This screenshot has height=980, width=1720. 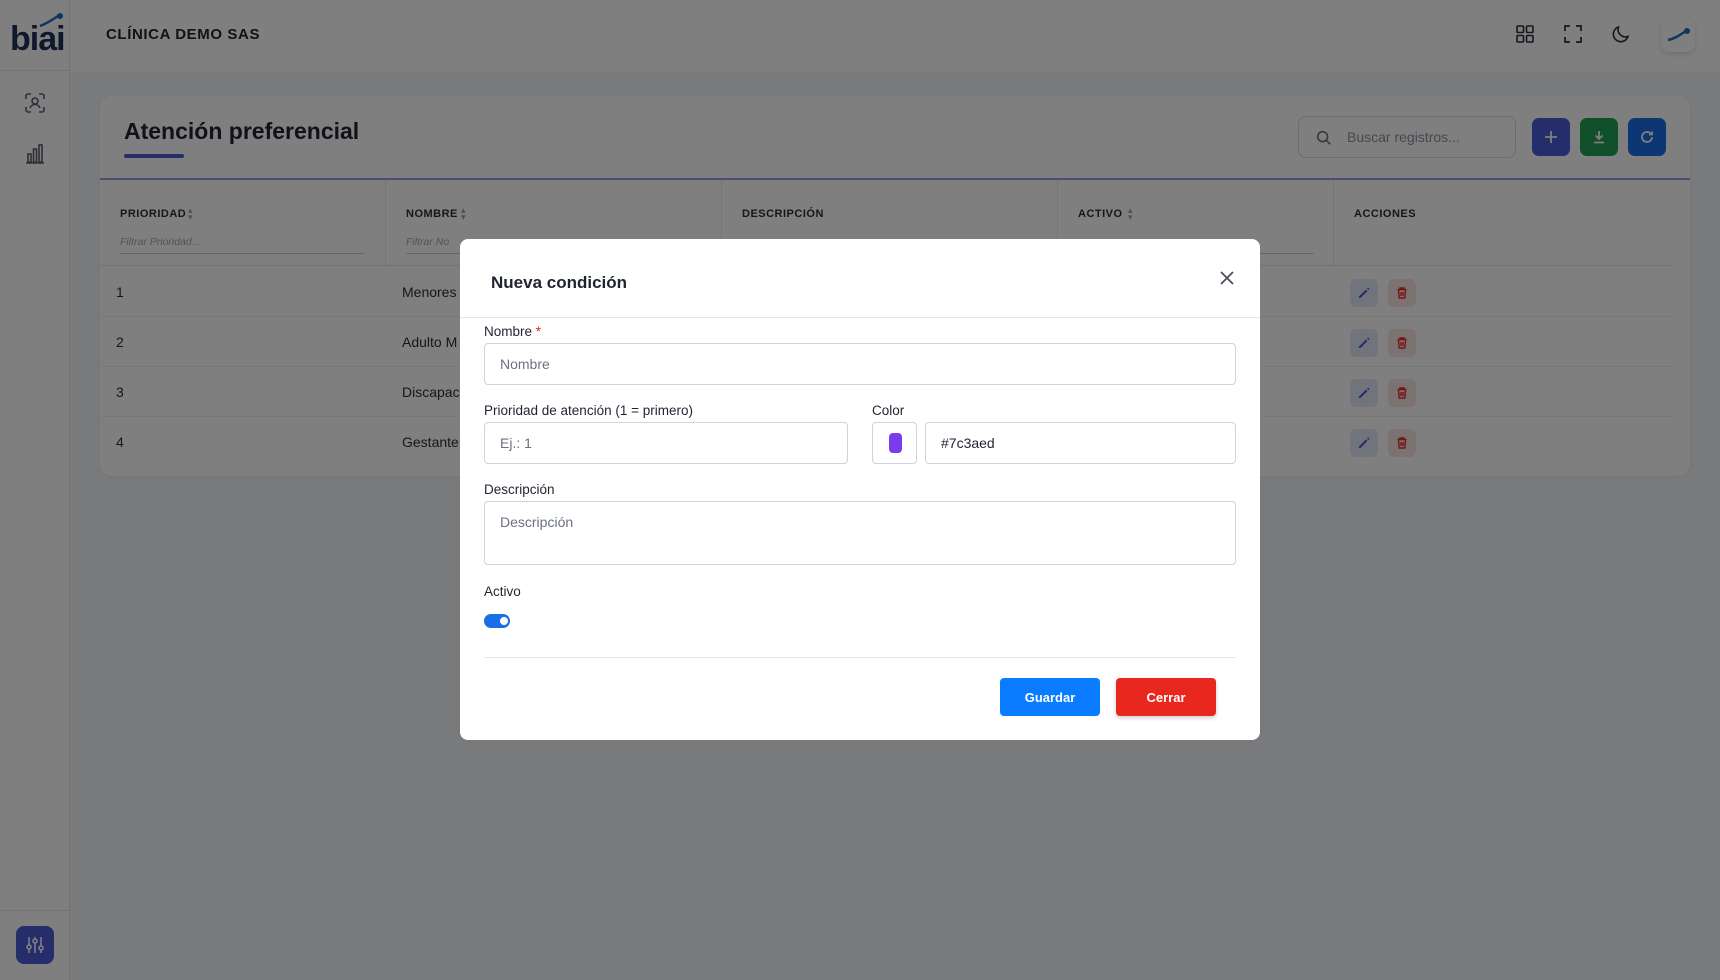 I want to click on nombre-label-text: Nombre, so click(x=508, y=331).